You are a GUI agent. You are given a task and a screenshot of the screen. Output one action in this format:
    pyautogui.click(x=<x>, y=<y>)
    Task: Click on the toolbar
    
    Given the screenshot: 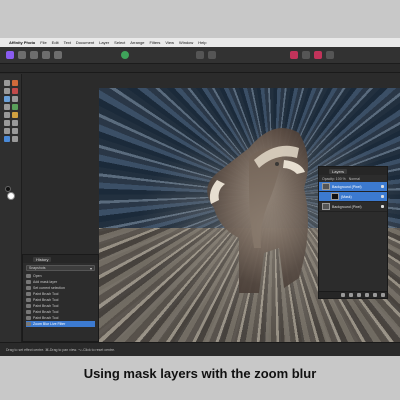 What is the action you would take?
    pyautogui.click(x=200, y=55)
    